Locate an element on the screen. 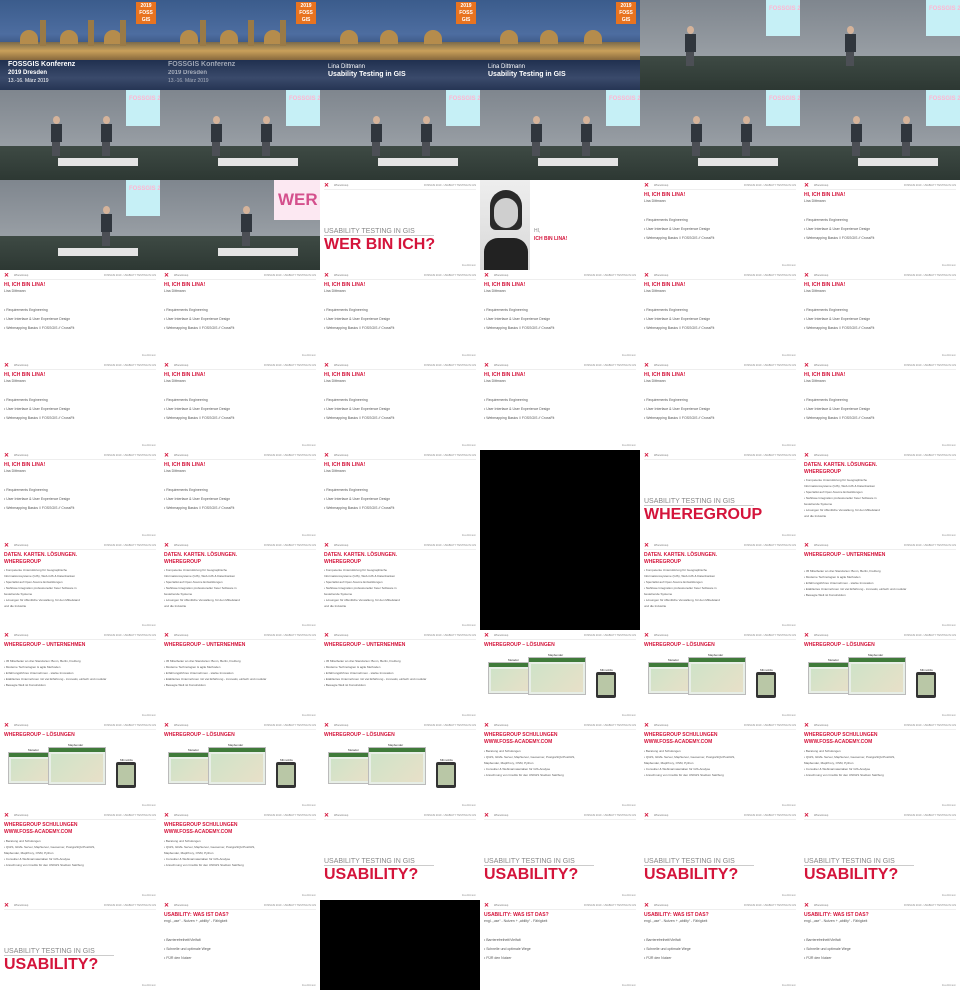 This screenshot has width=960, height=990. slide-subheading: WHEREGROUP is located at coordinates (182, 562).